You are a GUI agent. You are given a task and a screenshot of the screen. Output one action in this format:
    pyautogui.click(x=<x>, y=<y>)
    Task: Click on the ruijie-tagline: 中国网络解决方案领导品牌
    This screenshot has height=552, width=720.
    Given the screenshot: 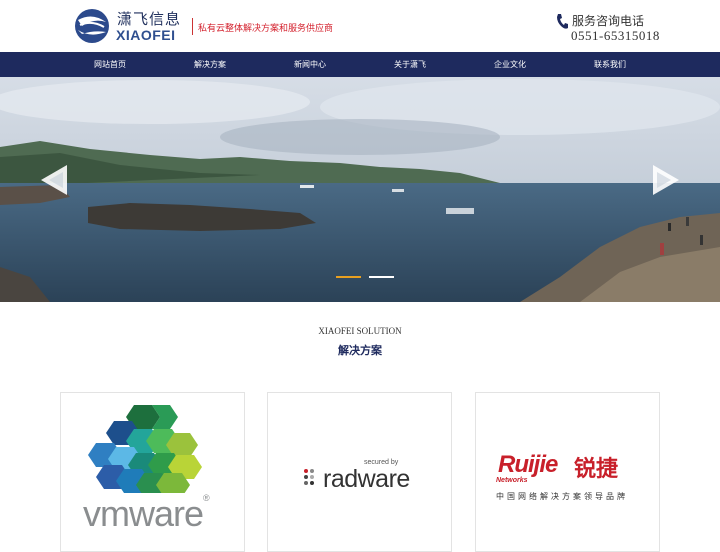 What is the action you would take?
    pyautogui.click(x=562, y=496)
    